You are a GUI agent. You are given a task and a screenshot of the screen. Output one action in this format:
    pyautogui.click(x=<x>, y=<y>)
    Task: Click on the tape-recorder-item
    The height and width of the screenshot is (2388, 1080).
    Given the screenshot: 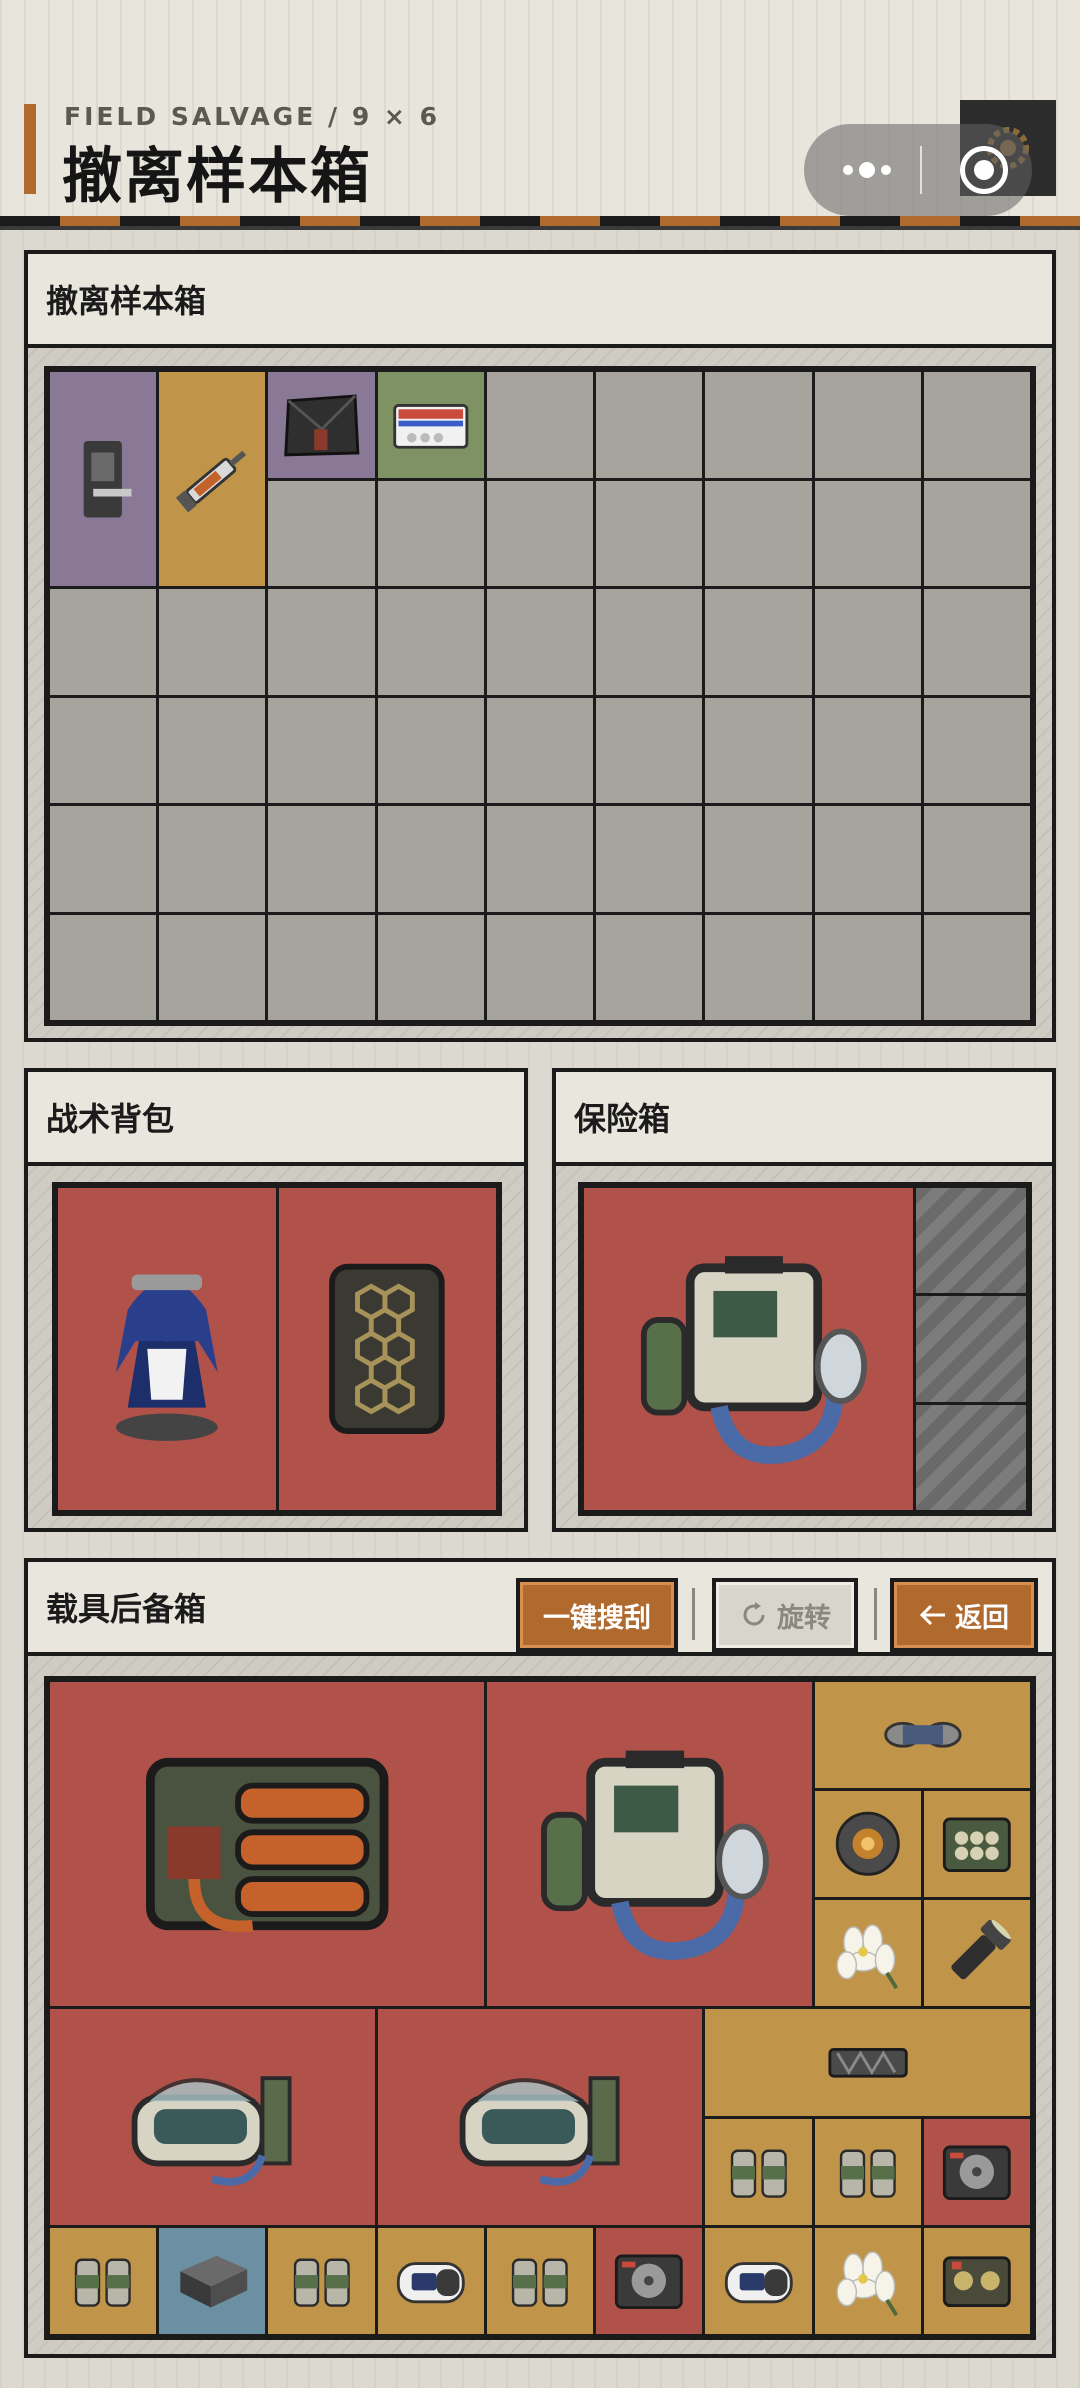 What is the action you would take?
    pyautogui.click(x=976, y=2280)
    